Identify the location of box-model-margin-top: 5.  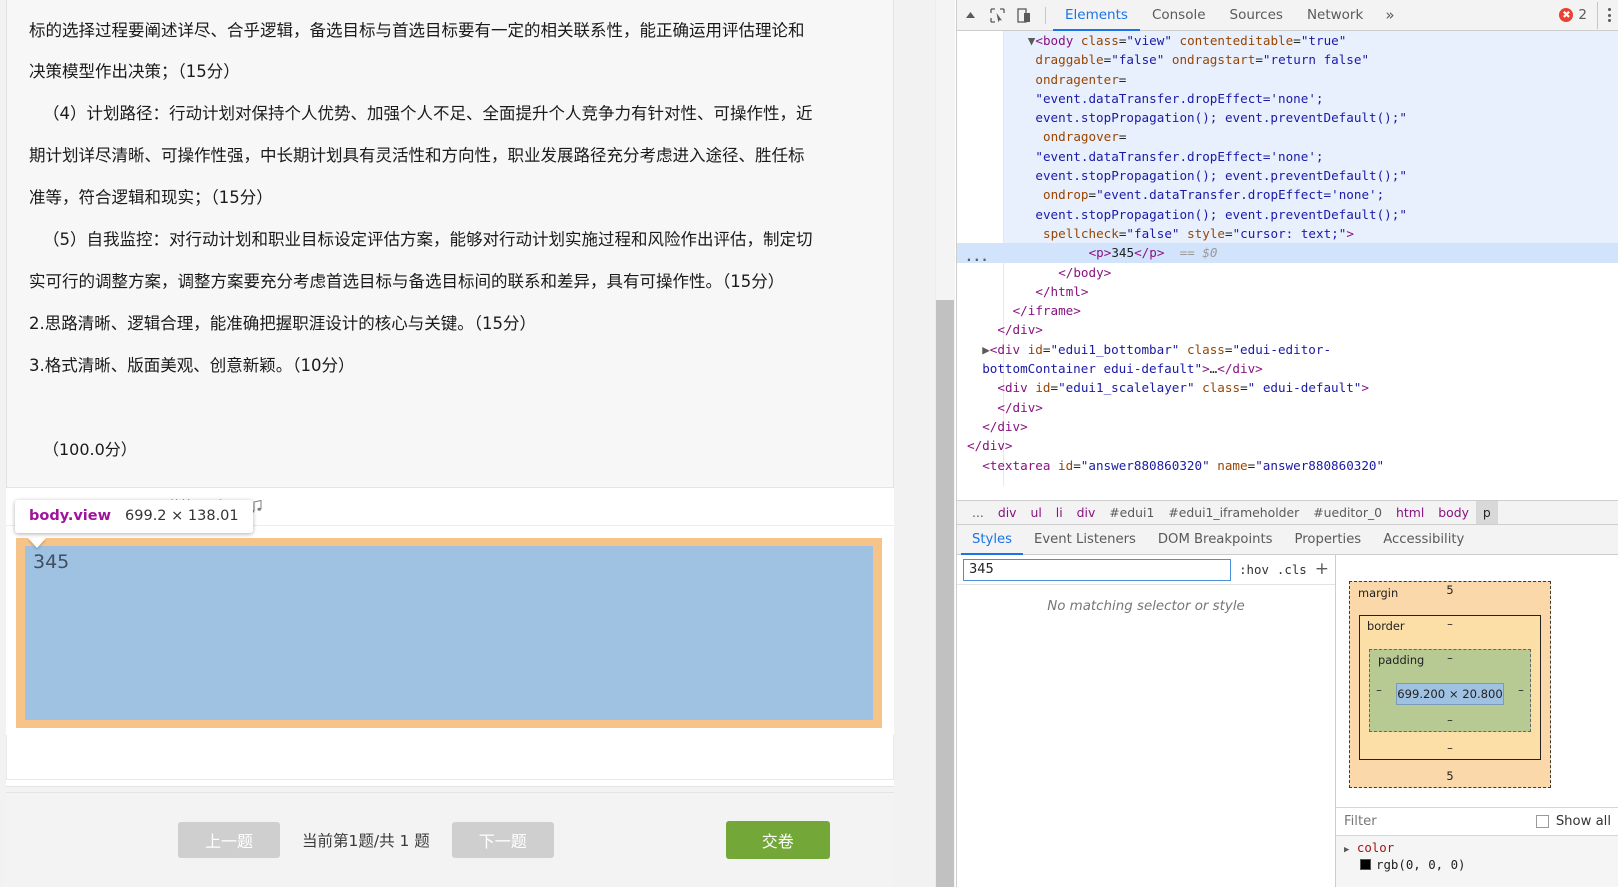
(1449, 590).